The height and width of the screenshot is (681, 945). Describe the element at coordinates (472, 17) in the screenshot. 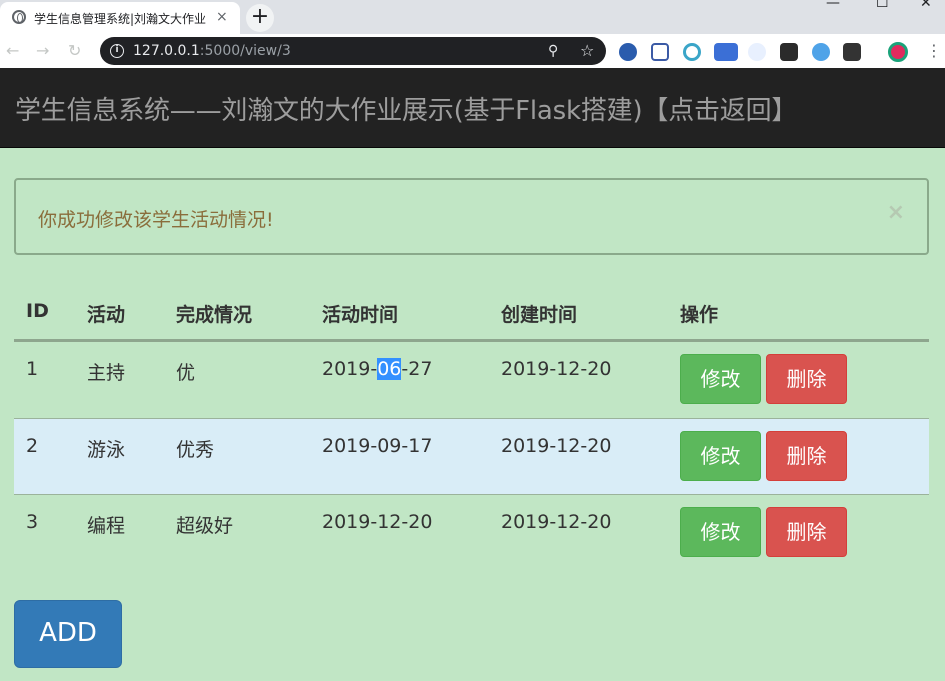

I see `browser-tabstrip: 学生信息管理系统|刘瀚文大作业 × + — ☐ ✕` at that location.